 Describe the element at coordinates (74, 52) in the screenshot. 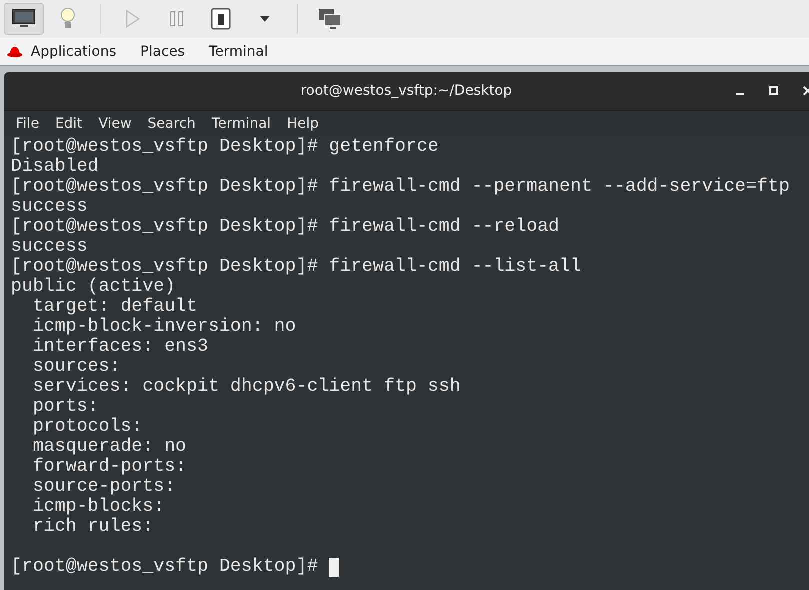

I see `top-menu-item: Applications` at that location.